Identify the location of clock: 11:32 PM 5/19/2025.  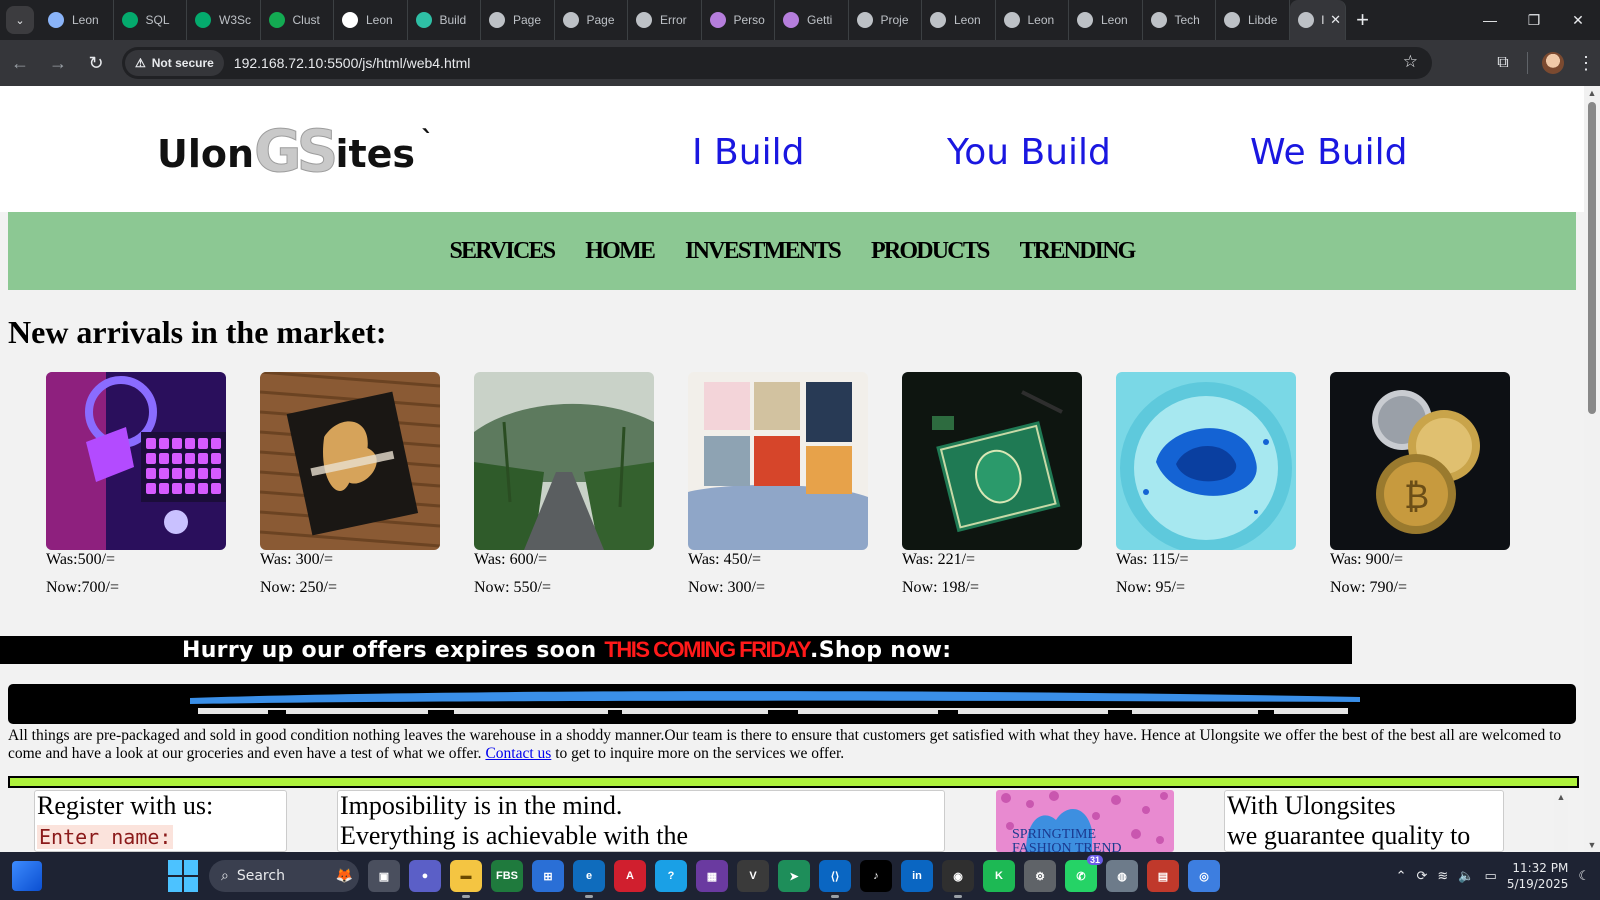
(1538, 876).